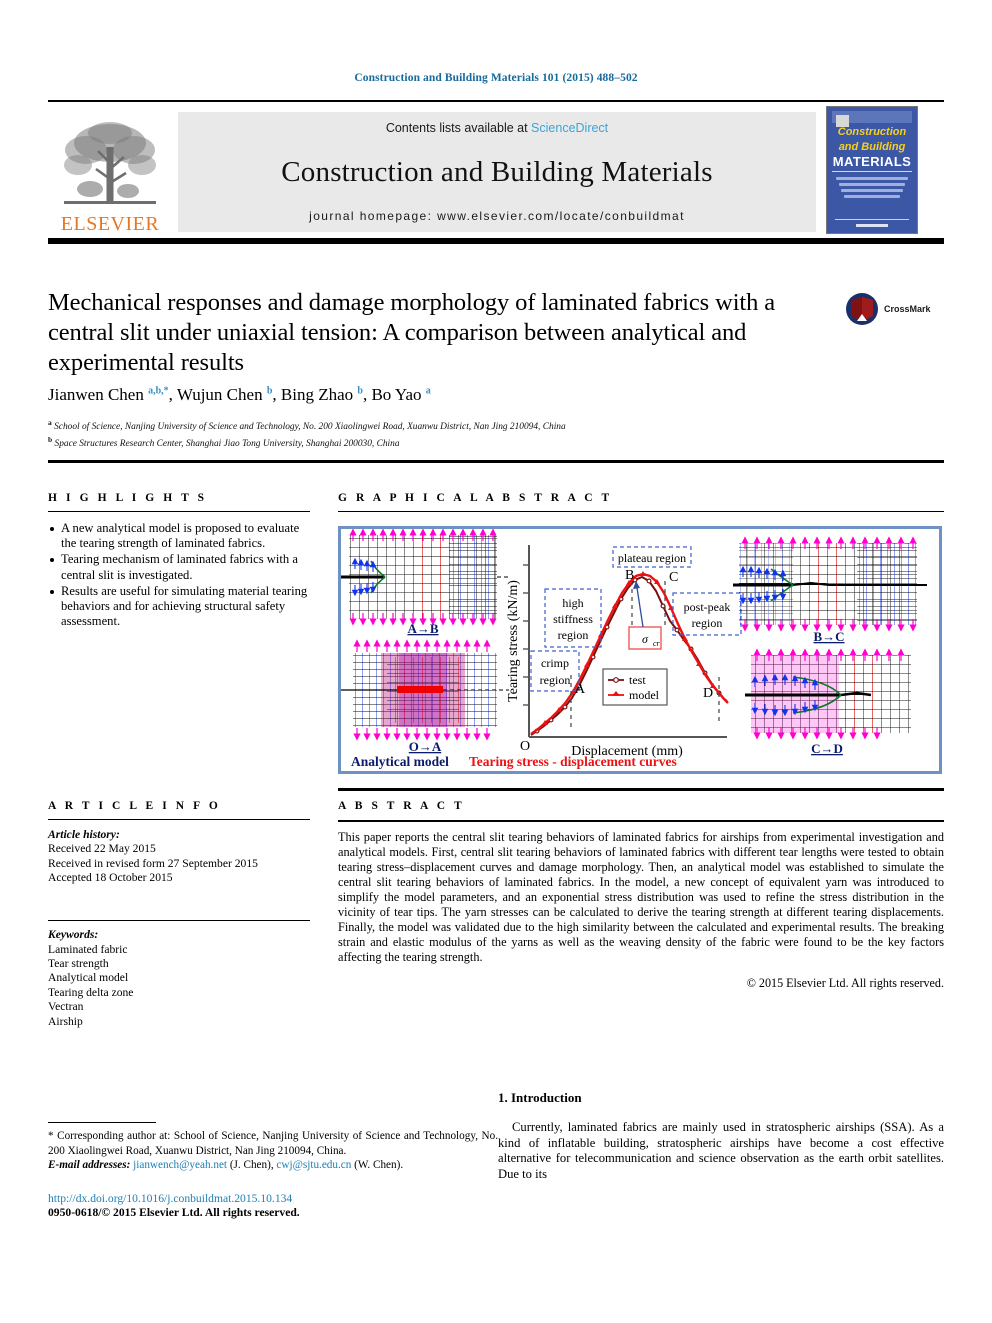  Describe the element at coordinates (540, 1097) in the screenshot. I see `introduction-heading: 1. Introduction` at that location.